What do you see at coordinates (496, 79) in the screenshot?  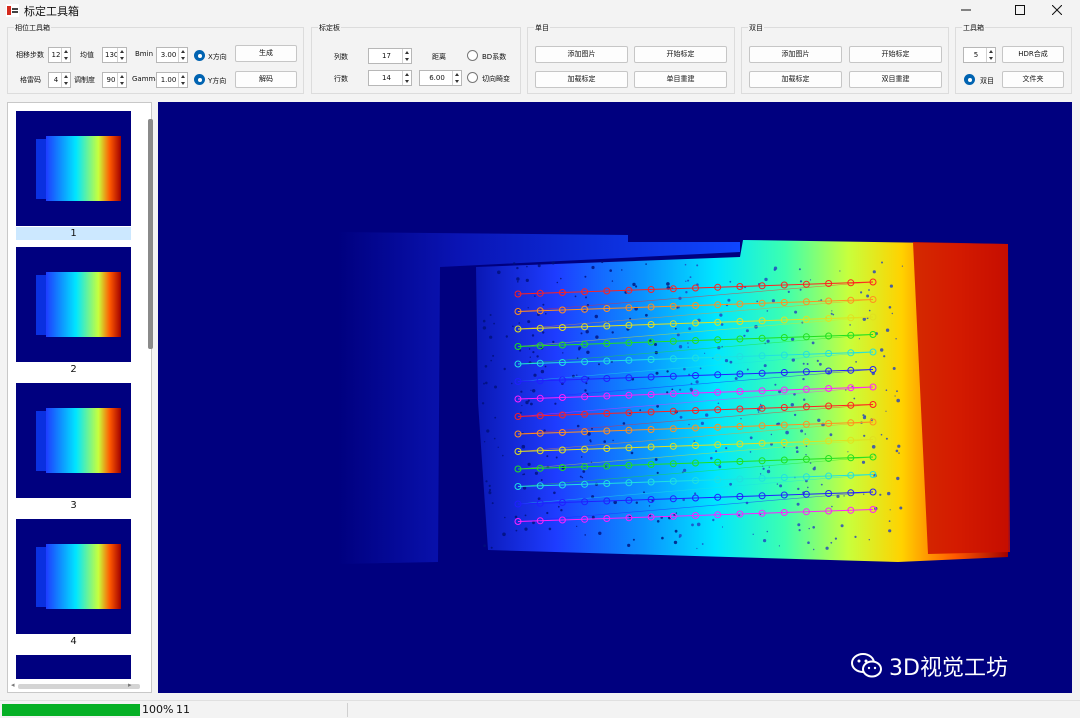 I see `tangential-distortion-label: 切向畸变` at bounding box center [496, 79].